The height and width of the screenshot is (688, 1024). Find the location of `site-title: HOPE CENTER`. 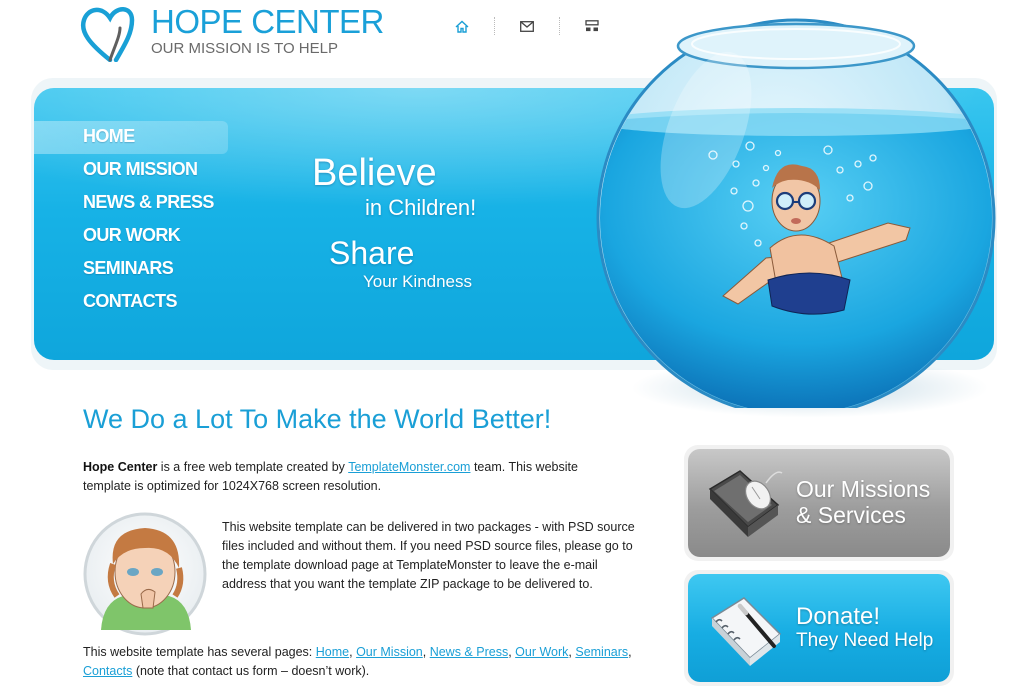

site-title: HOPE CENTER is located at coordinates (267, 21).